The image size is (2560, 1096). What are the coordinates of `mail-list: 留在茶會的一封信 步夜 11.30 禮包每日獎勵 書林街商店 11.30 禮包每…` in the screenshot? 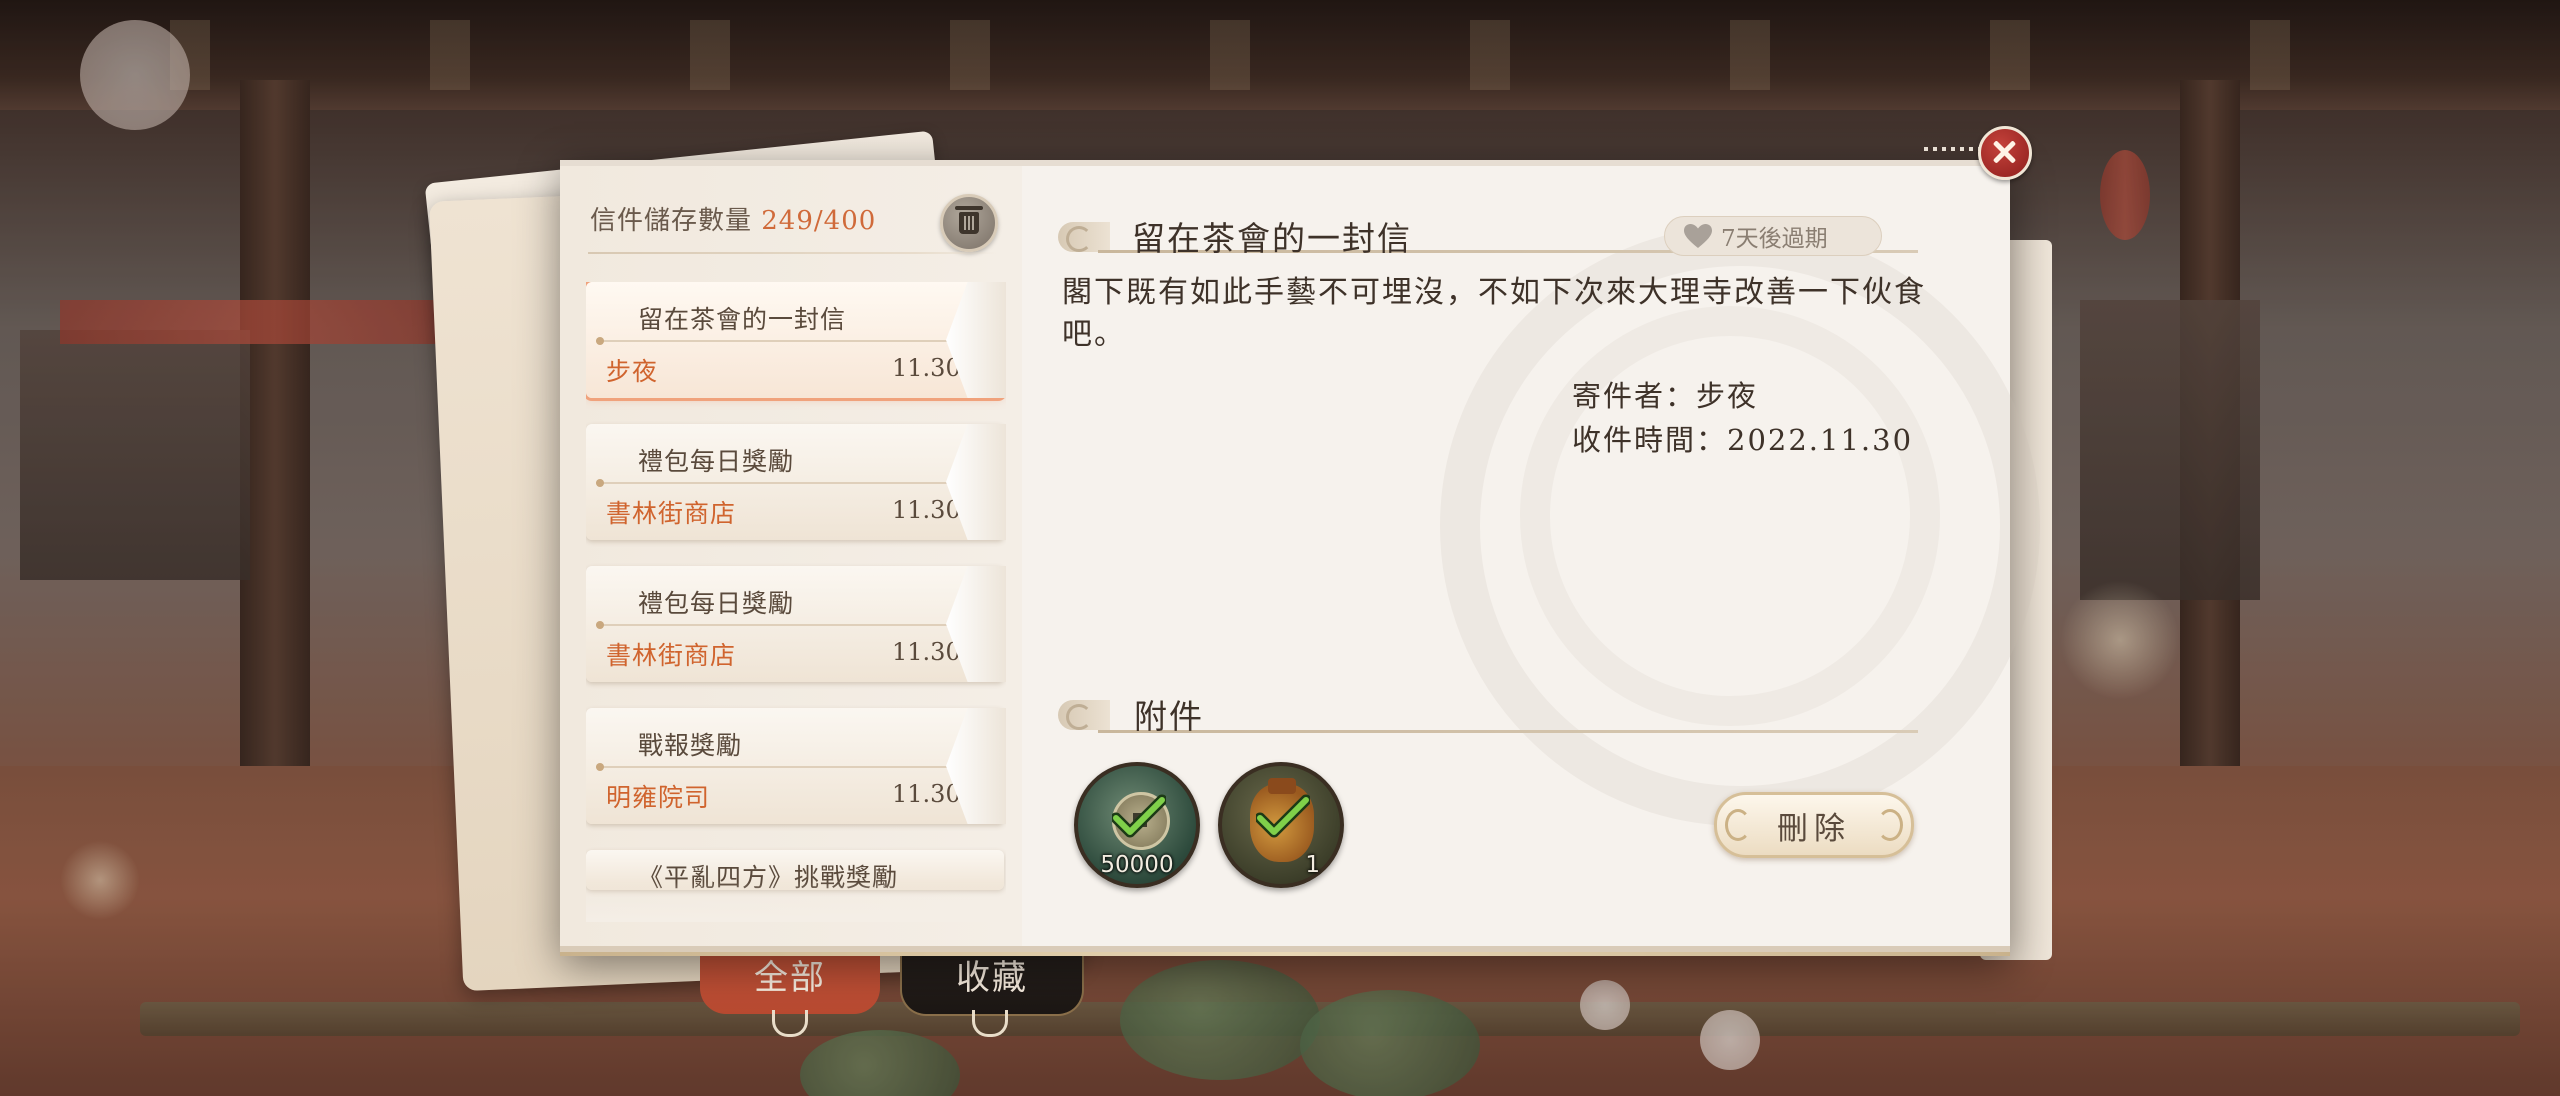 It's located at (796, 600).